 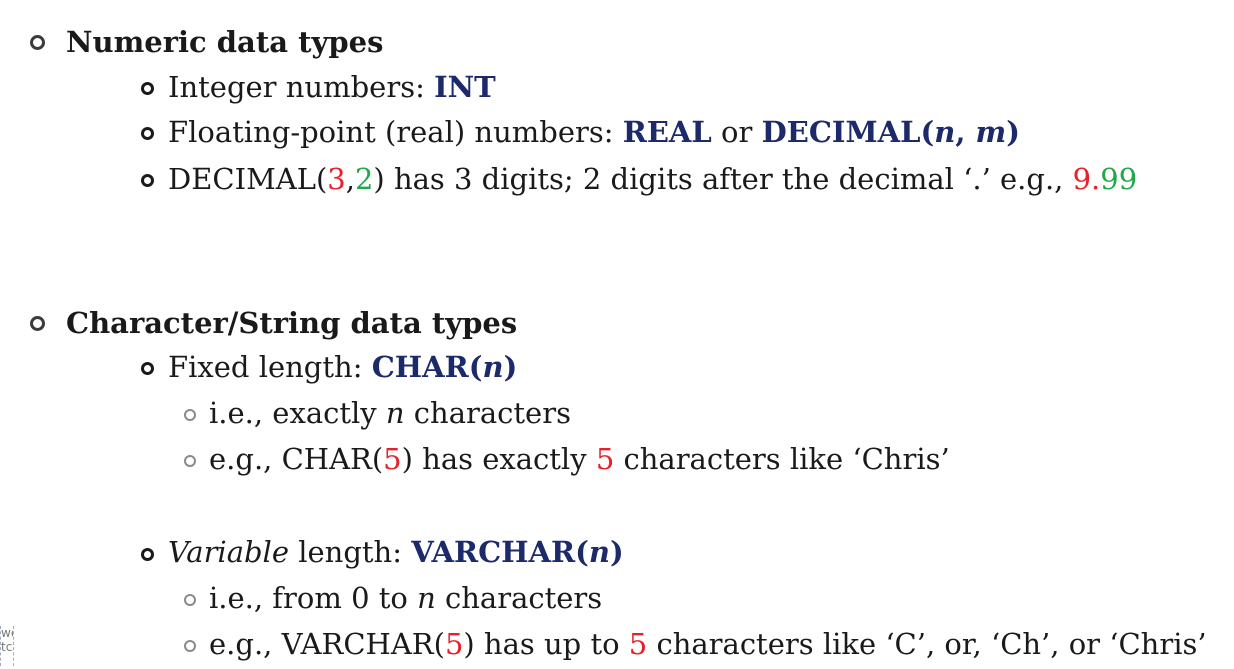 I want to click on fixed-length-line: Fixed length: CHAR(n), so click(x=343, y=367).